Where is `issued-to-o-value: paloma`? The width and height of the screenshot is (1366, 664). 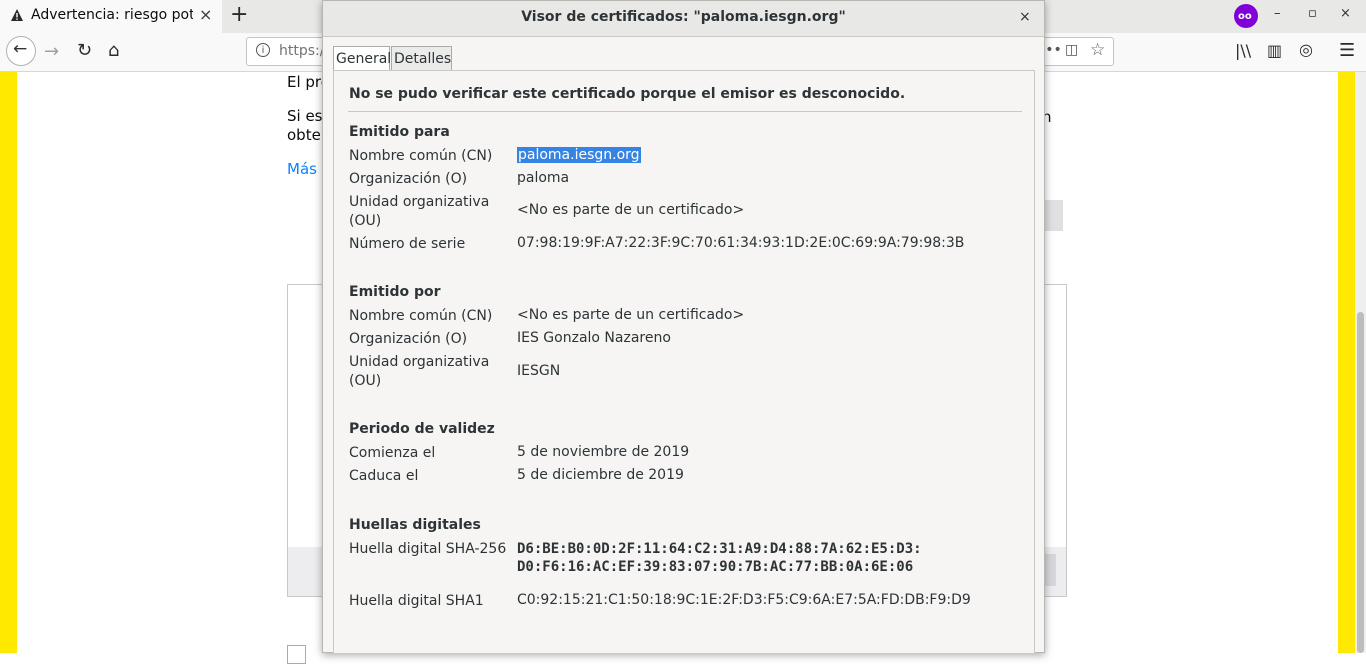
issued-to-o-value: paloma is located at coordinates (543, 178).